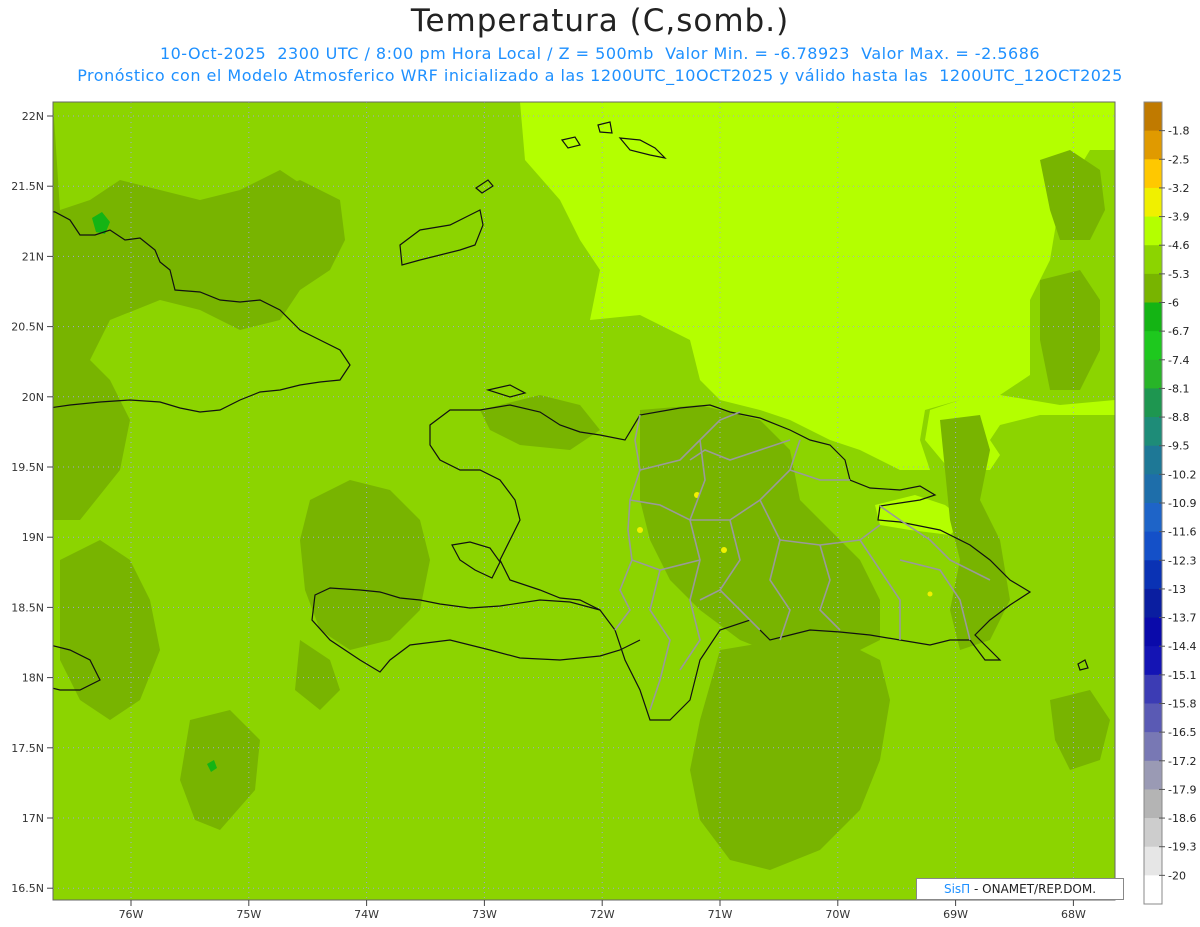 Image resolution: width=1200 pixels, height=927 pixels. Describe the element at coordinates (33, 537) in the screenshot. I see `lat-label: 19N` at that location.